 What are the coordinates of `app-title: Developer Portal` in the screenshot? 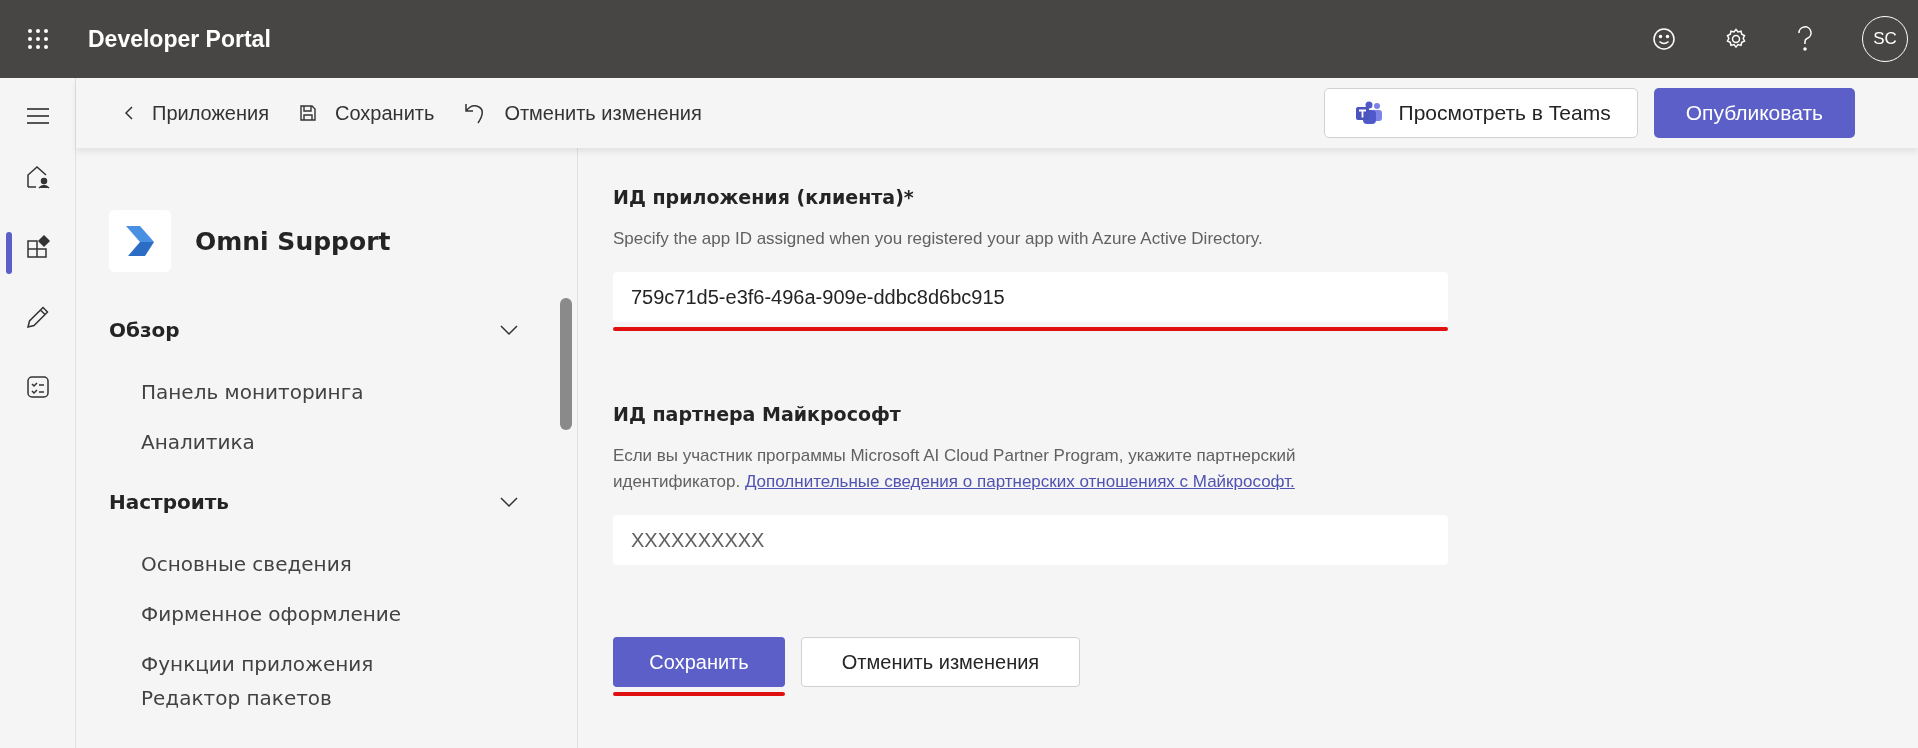 It's located at (179, 39).